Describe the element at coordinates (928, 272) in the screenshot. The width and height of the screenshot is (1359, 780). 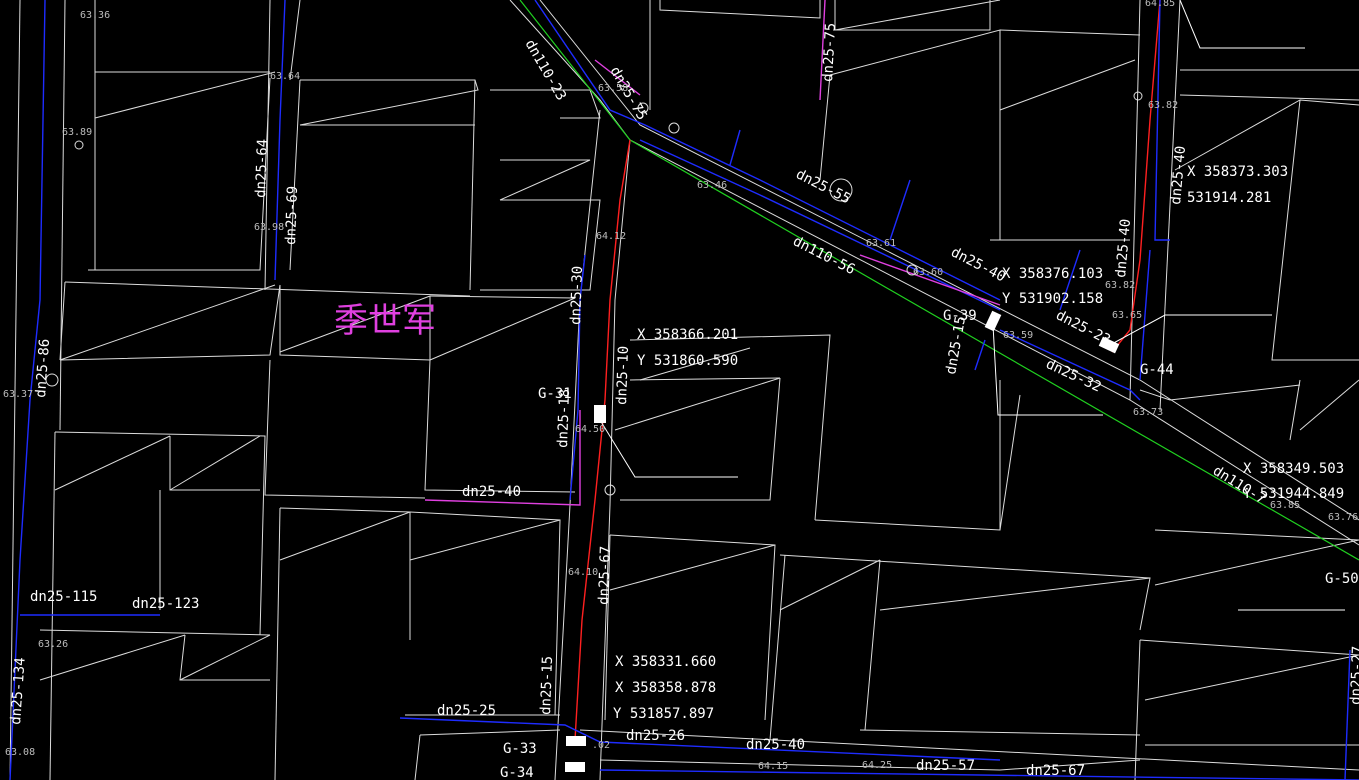
I see `elevation-label: 63.60` at that location.